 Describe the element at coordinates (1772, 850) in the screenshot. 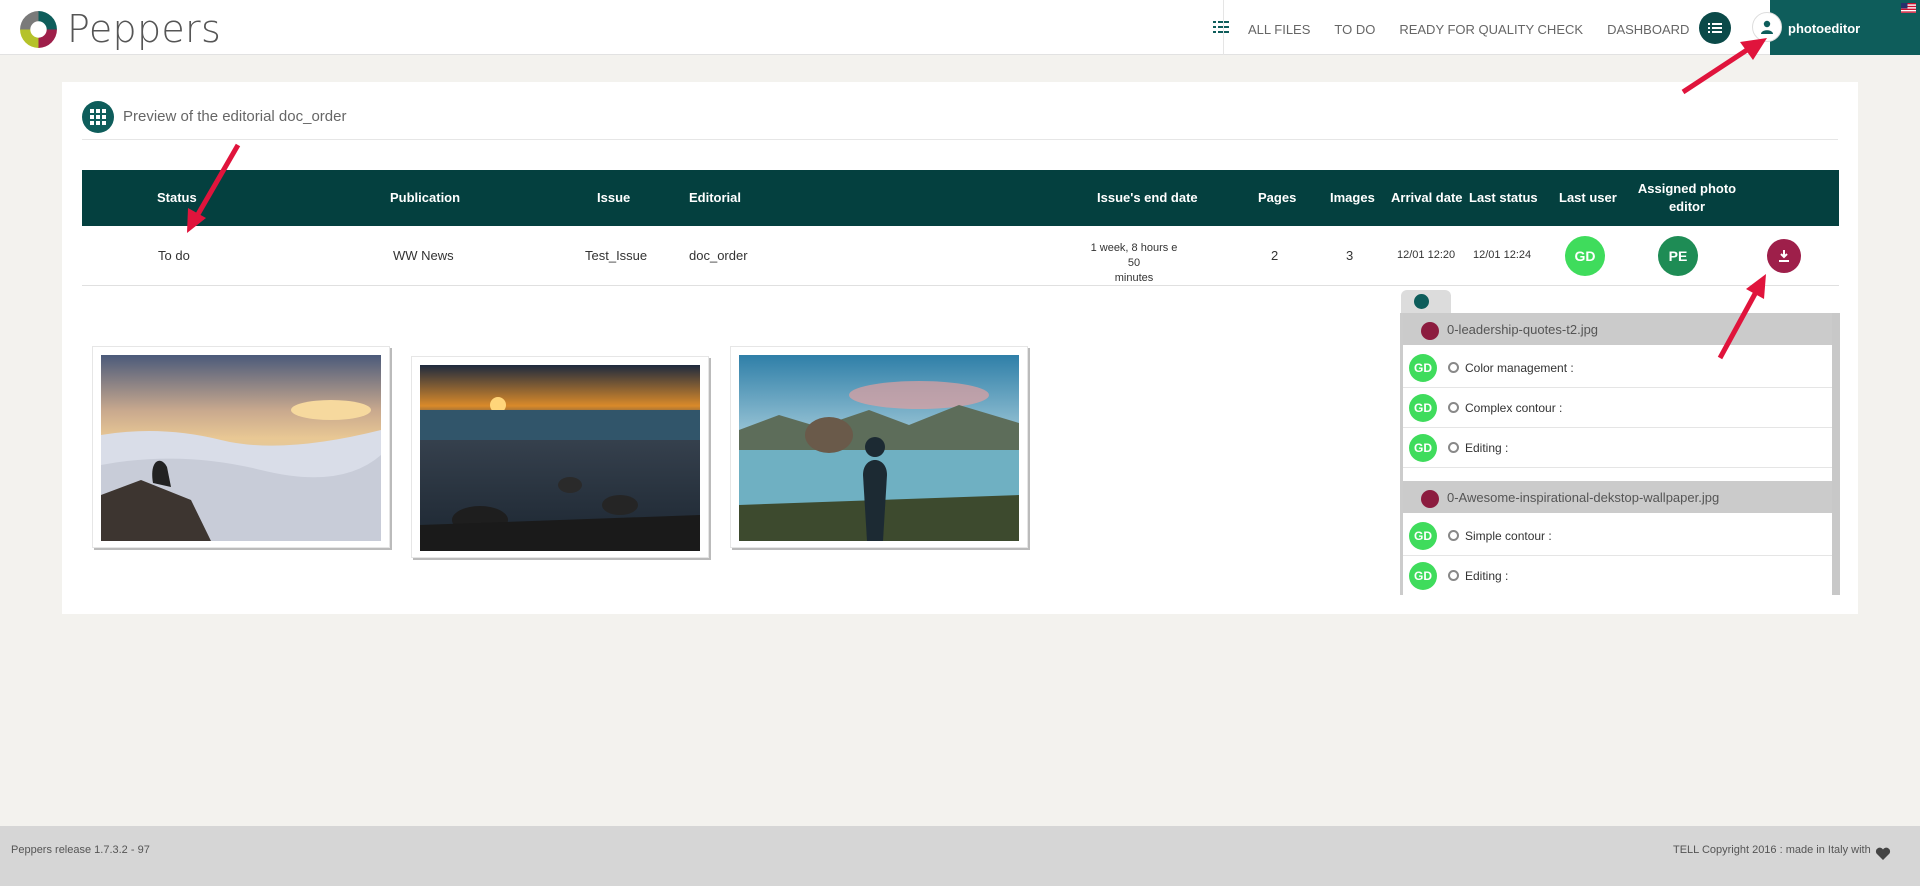

I see `copyright: TELL Copyright 2016 : made in Italy with` at that location.